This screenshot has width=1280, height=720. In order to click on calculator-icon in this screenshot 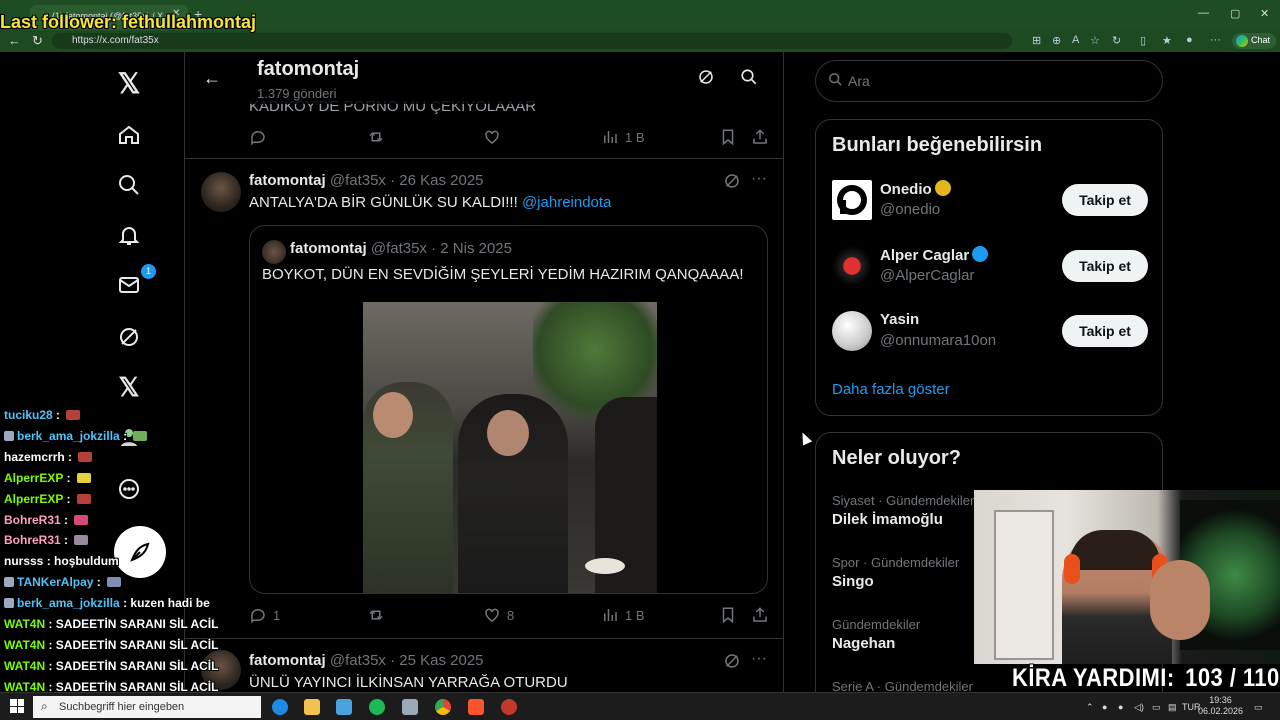, I will do `click(410, 707)`.